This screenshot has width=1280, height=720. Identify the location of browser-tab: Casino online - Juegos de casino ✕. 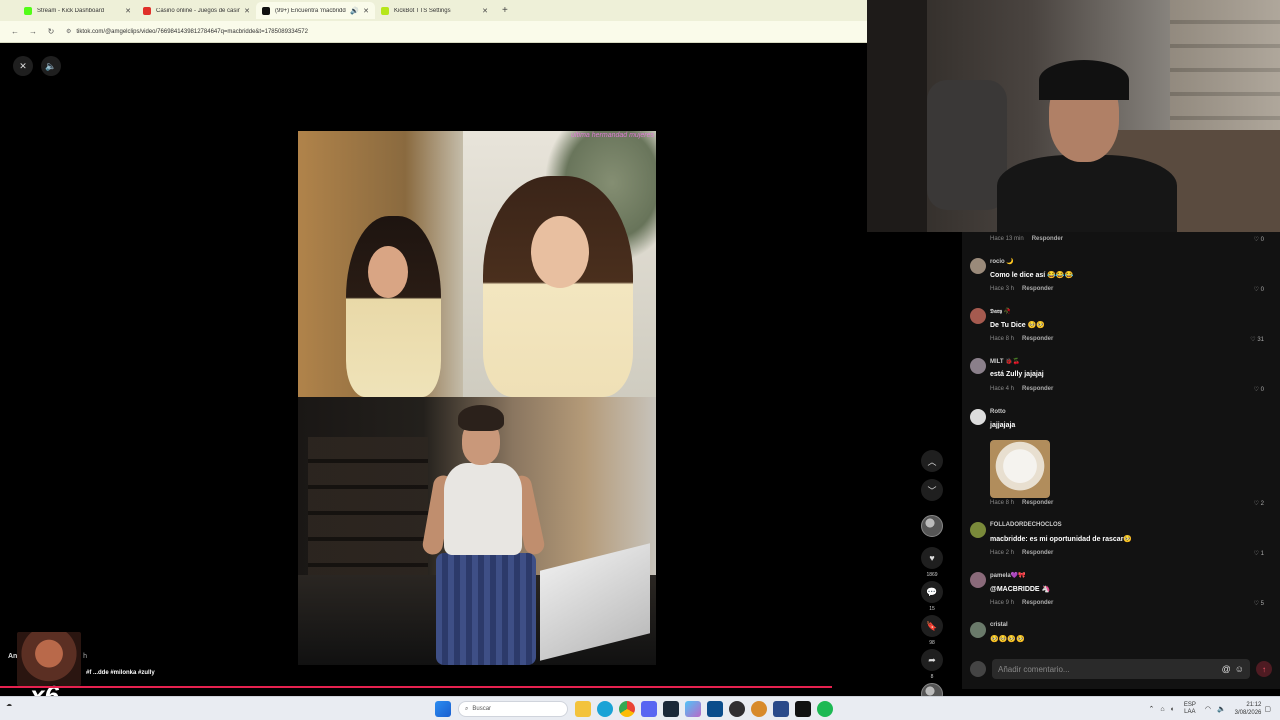
(196, 10).